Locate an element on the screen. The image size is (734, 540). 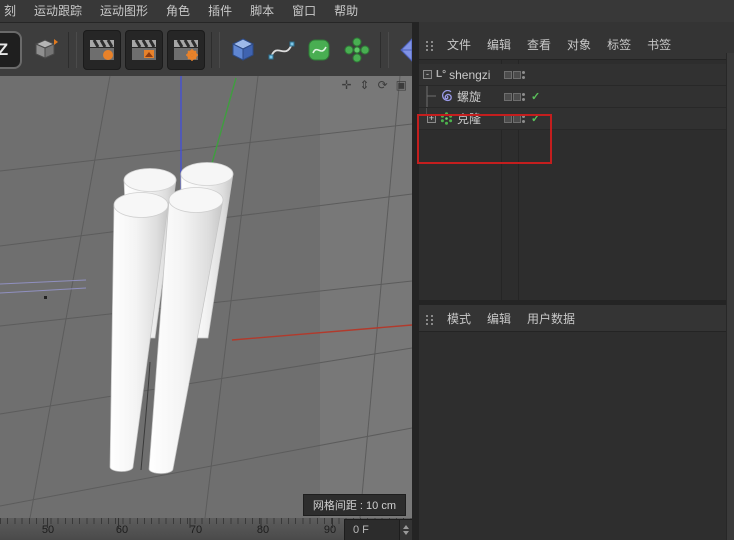
ruler-tick-label: 70 is located at coordinates (196, 530).